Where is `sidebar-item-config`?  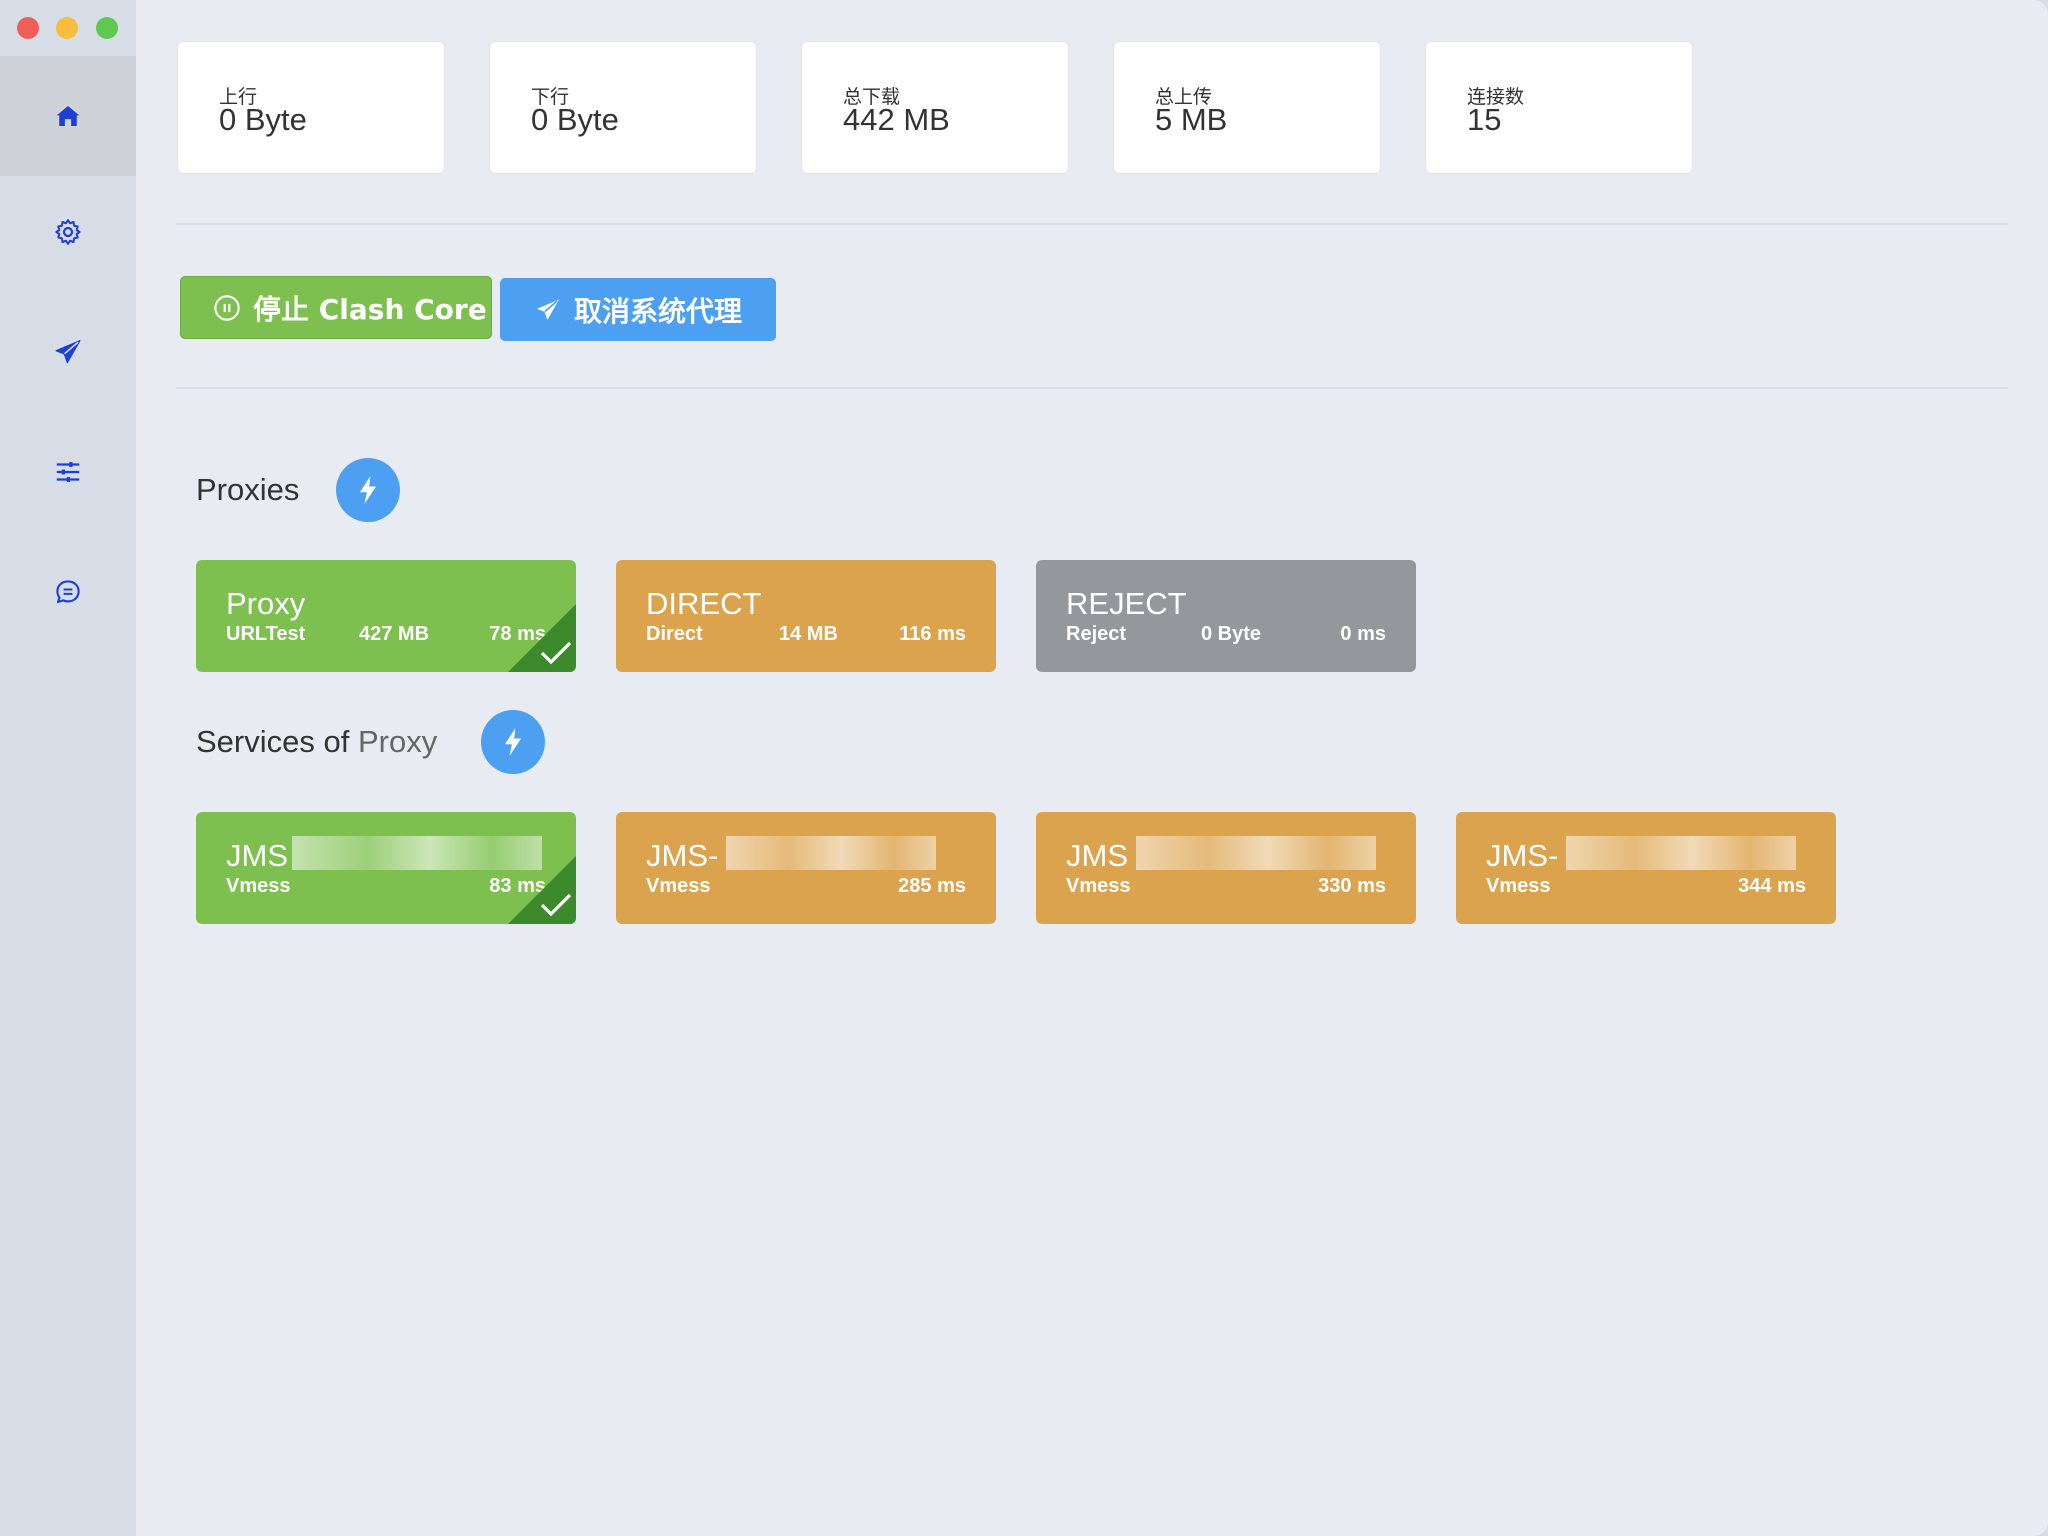 sidebar-item-config is located at coordinates (68, 472).